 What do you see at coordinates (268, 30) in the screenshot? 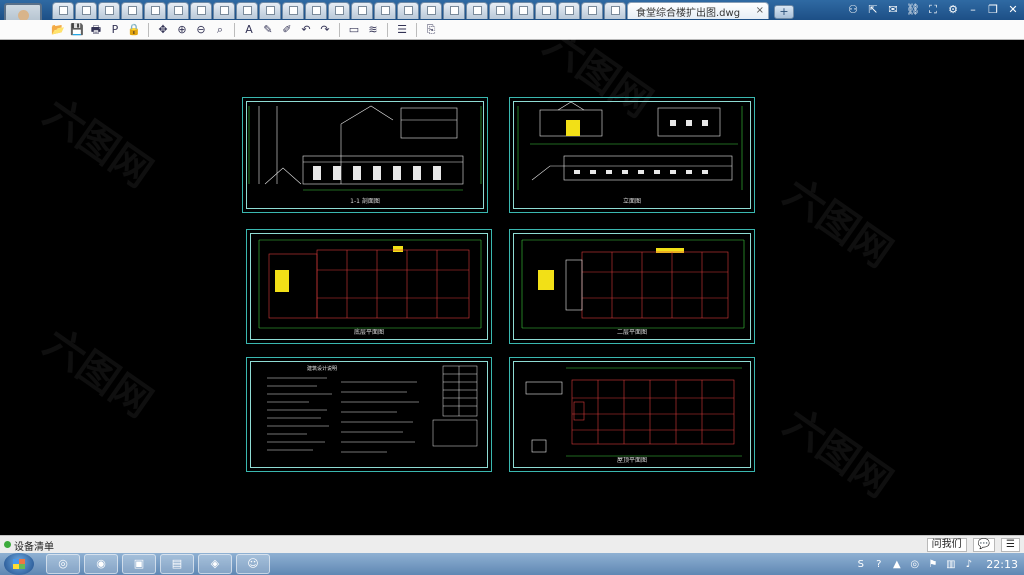
I see `pencil-icon: ✎` at bounding box center [268, 30].